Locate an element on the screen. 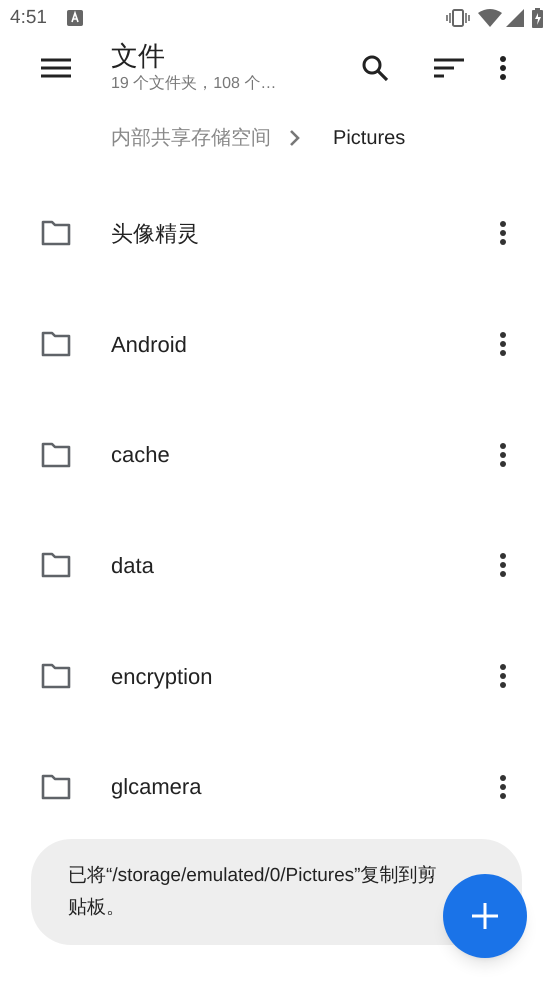  folder-row: glcamera is located at coordinates (276, 786).